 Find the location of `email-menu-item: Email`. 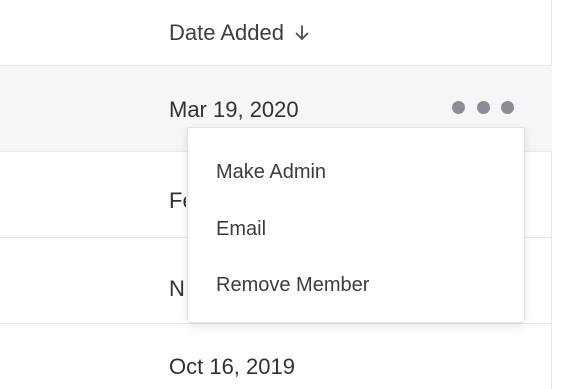

email-menu-item: Email is located at coordinates (241, 229).